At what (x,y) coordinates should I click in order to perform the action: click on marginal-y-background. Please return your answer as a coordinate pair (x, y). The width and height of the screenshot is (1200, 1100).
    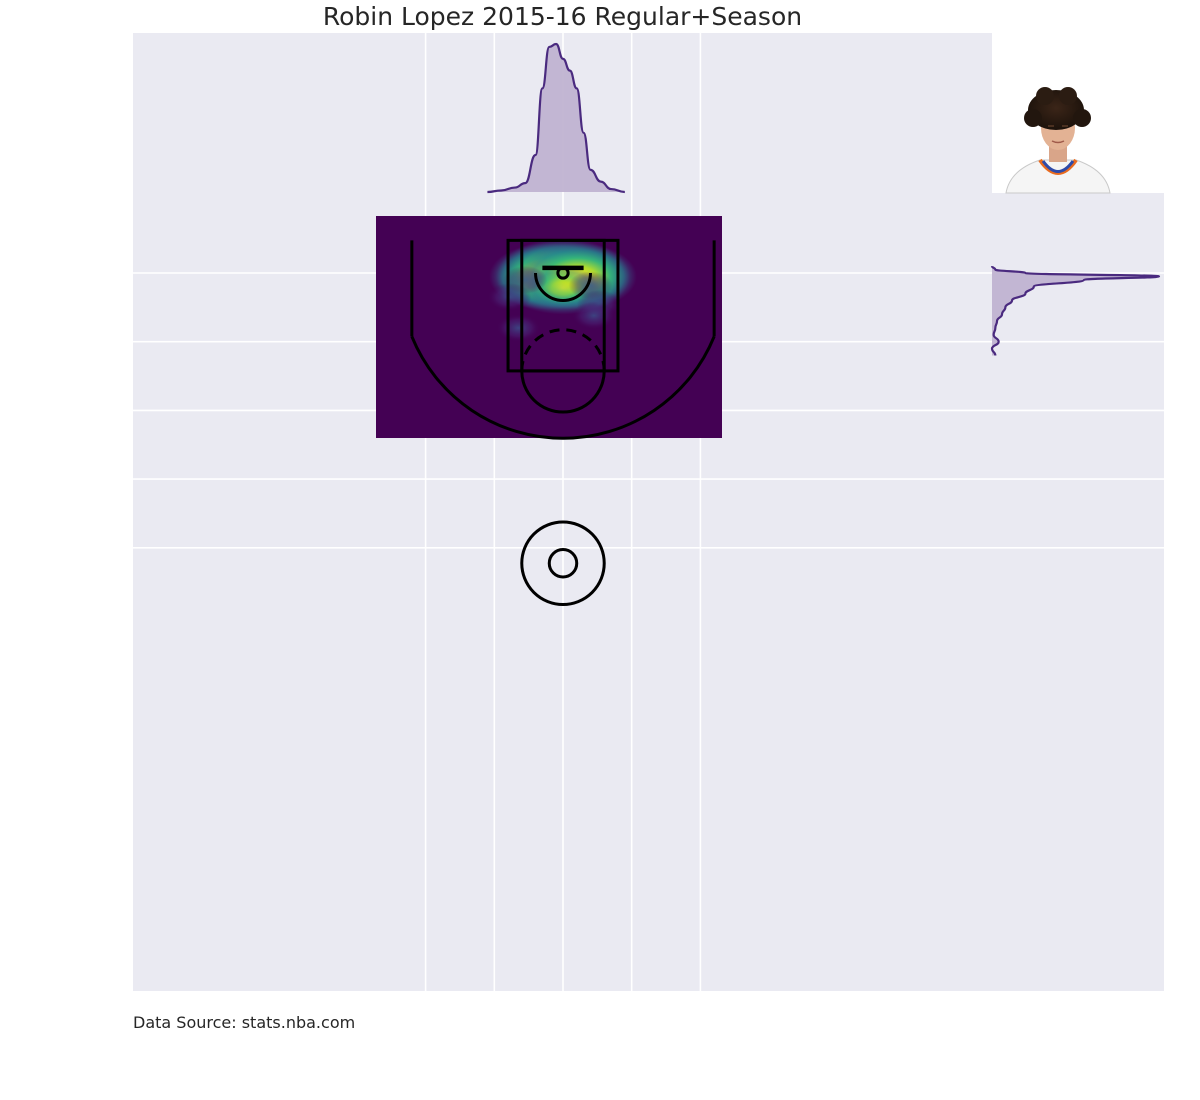
    Looking at the image, I should click on (1078, 592).